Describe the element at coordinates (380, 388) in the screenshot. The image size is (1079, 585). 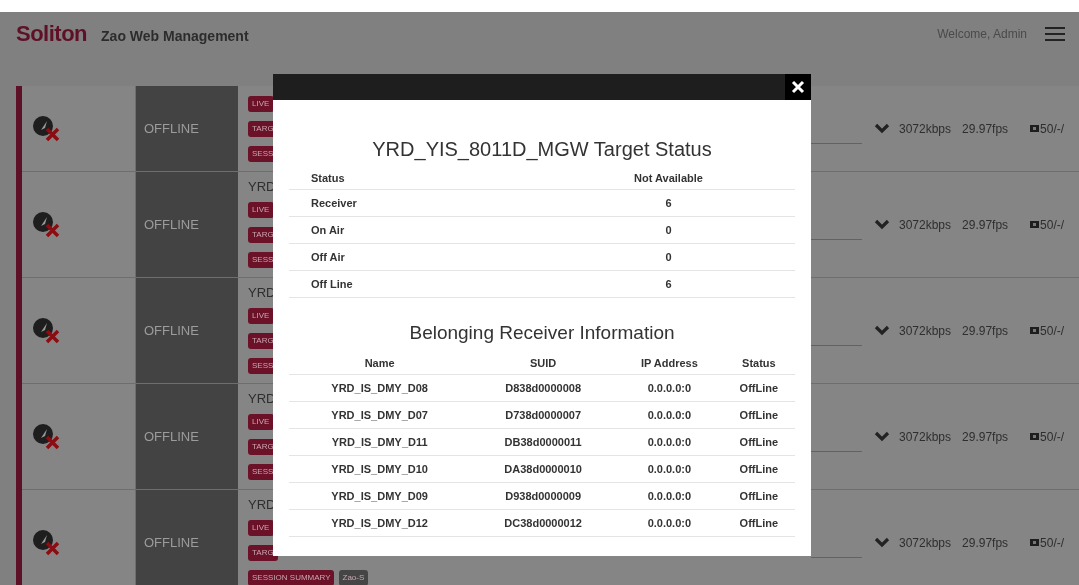
I see `table-cell: YRD_IS_DMY_D08` at that location.